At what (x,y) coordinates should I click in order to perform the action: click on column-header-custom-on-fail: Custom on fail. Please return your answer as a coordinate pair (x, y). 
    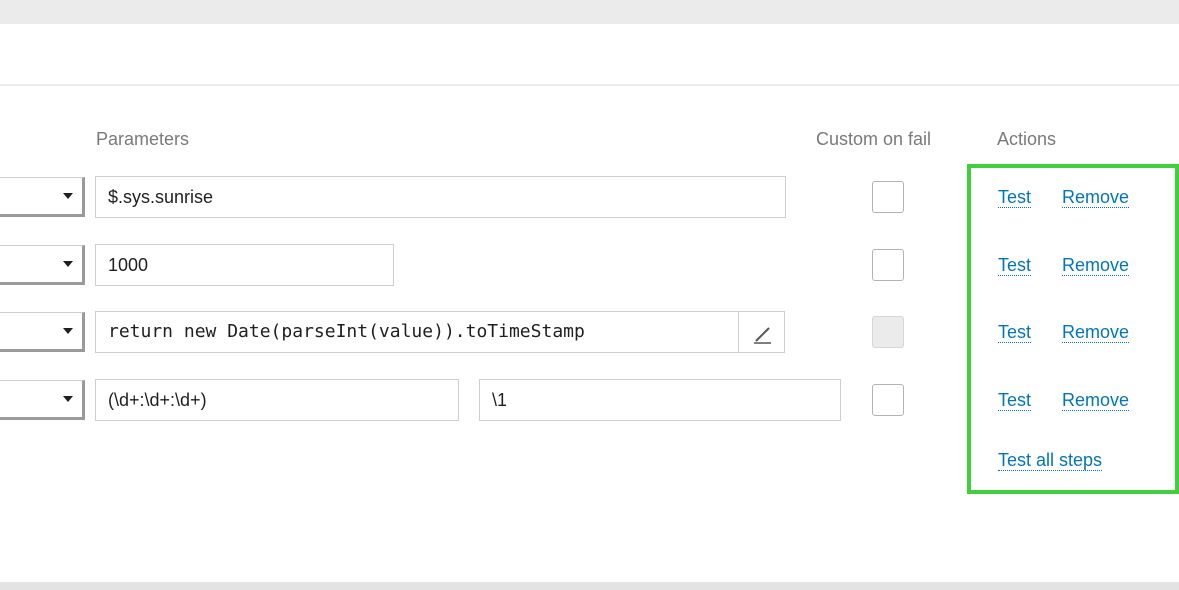
    Looking at the image, I should click on (874, 139).